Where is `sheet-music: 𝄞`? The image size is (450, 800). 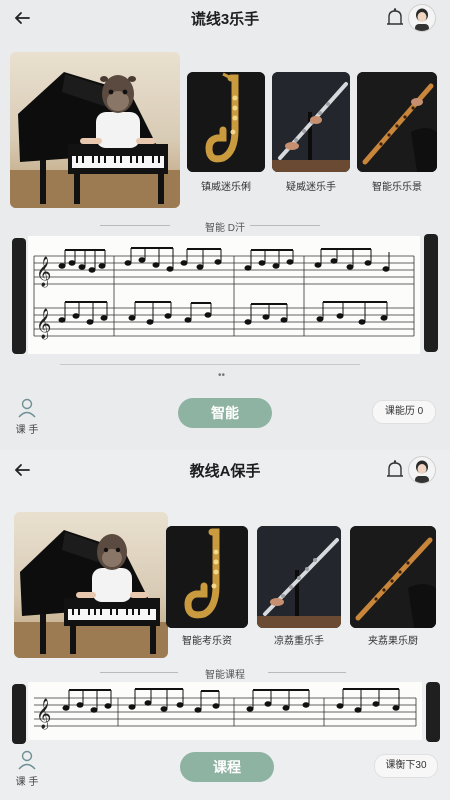 sheet-music: 𝄞 is located at coordinates (225, 711).